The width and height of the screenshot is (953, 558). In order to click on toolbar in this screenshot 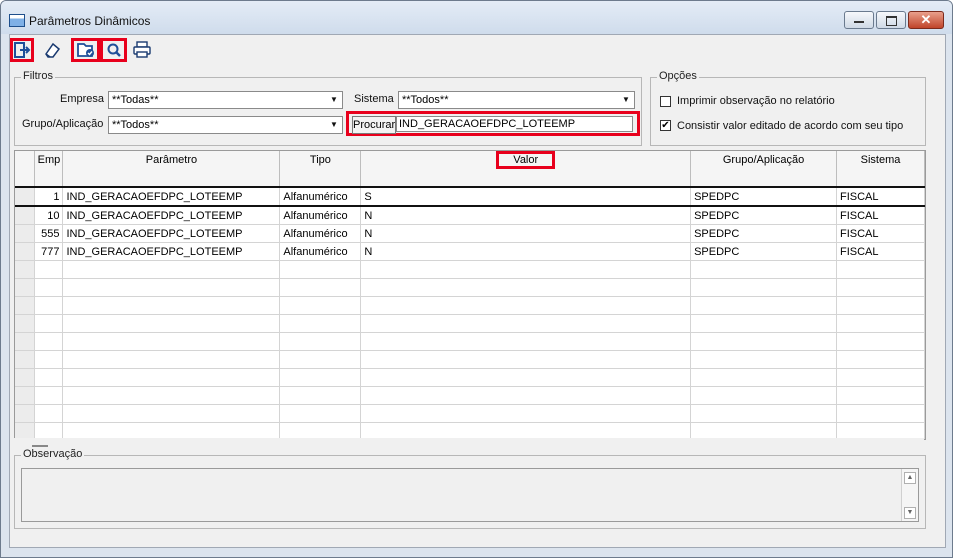, I will do `click(477, 50)`.